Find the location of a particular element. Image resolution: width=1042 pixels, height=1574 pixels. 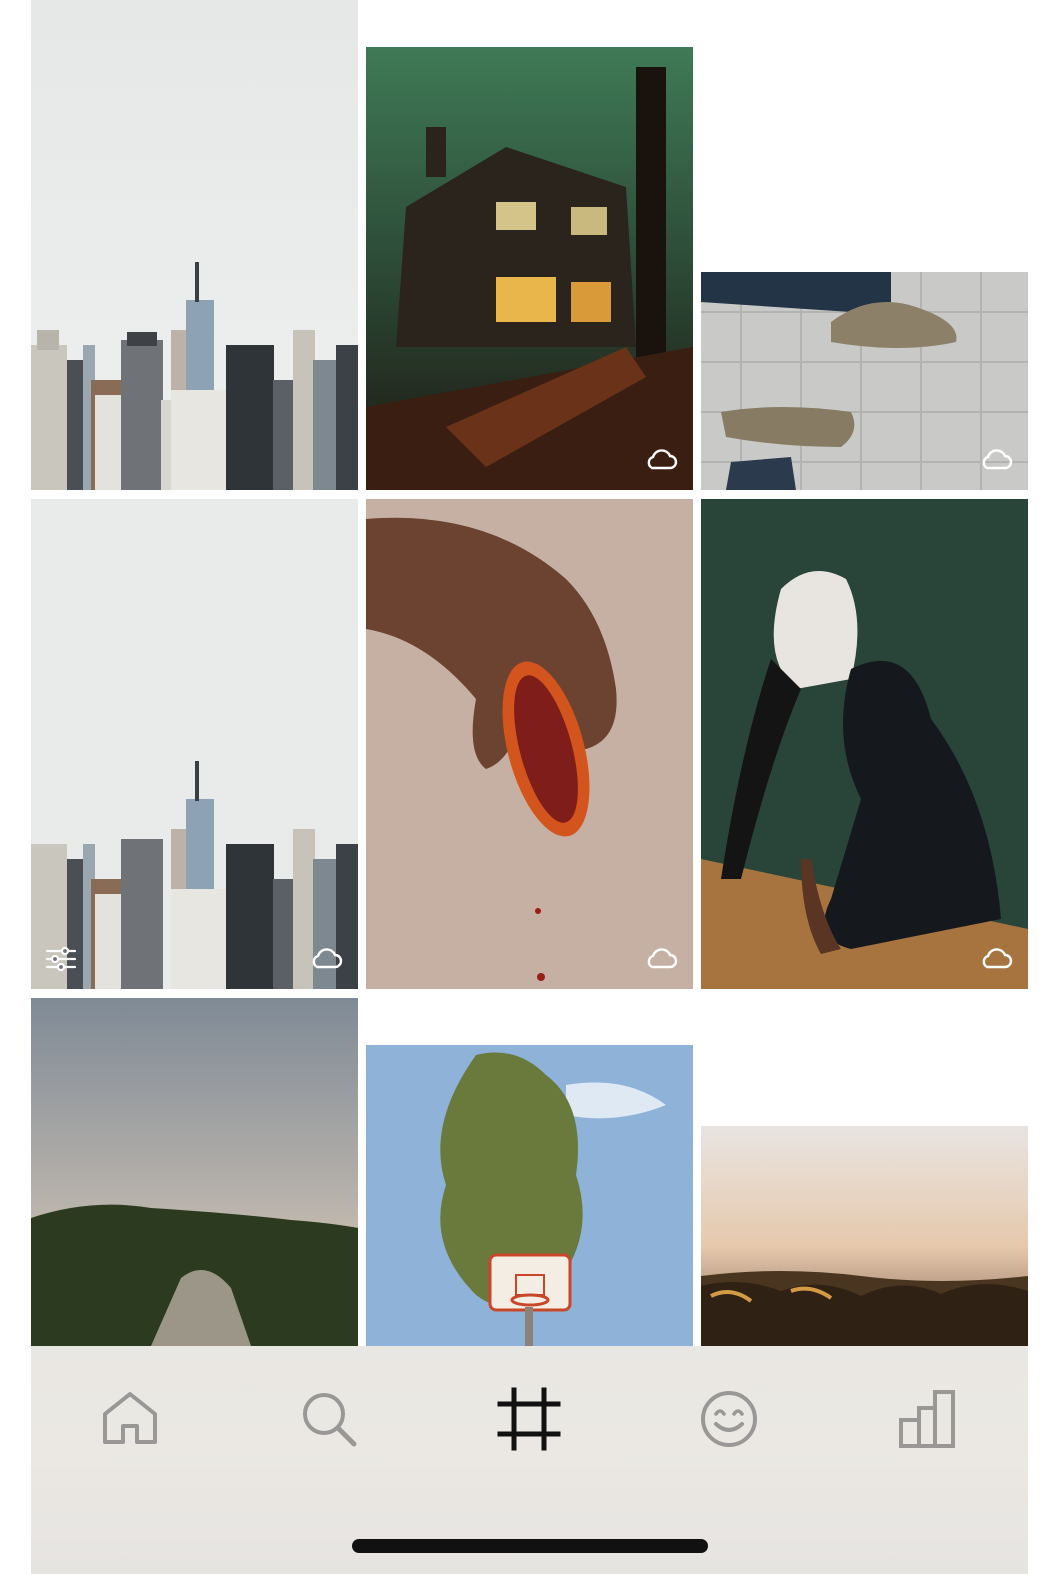

tab-home is located at coordinates (130, 1419).